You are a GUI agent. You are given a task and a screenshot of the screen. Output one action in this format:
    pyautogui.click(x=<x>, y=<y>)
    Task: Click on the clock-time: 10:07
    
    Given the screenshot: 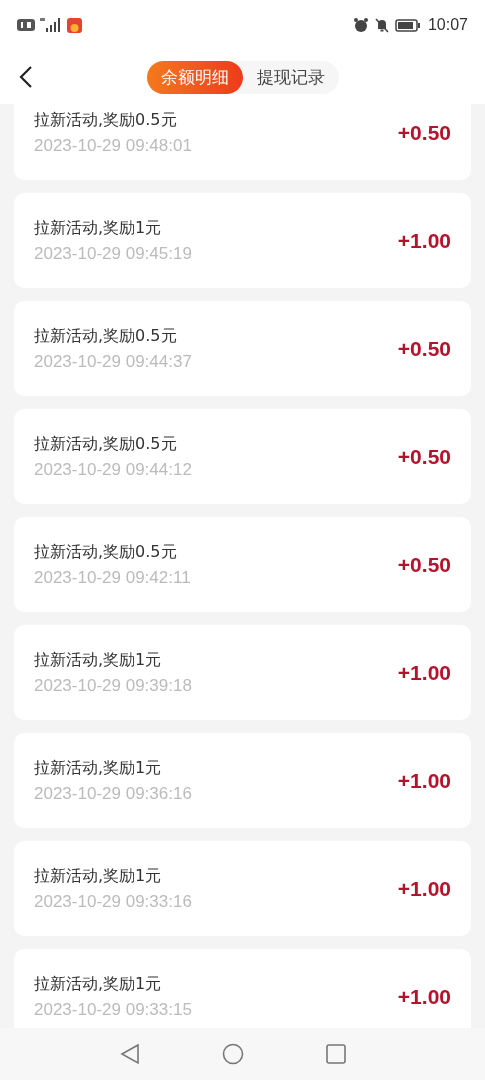 What is the action you would take?
    pyautogui.click(x=447, y=25)
    